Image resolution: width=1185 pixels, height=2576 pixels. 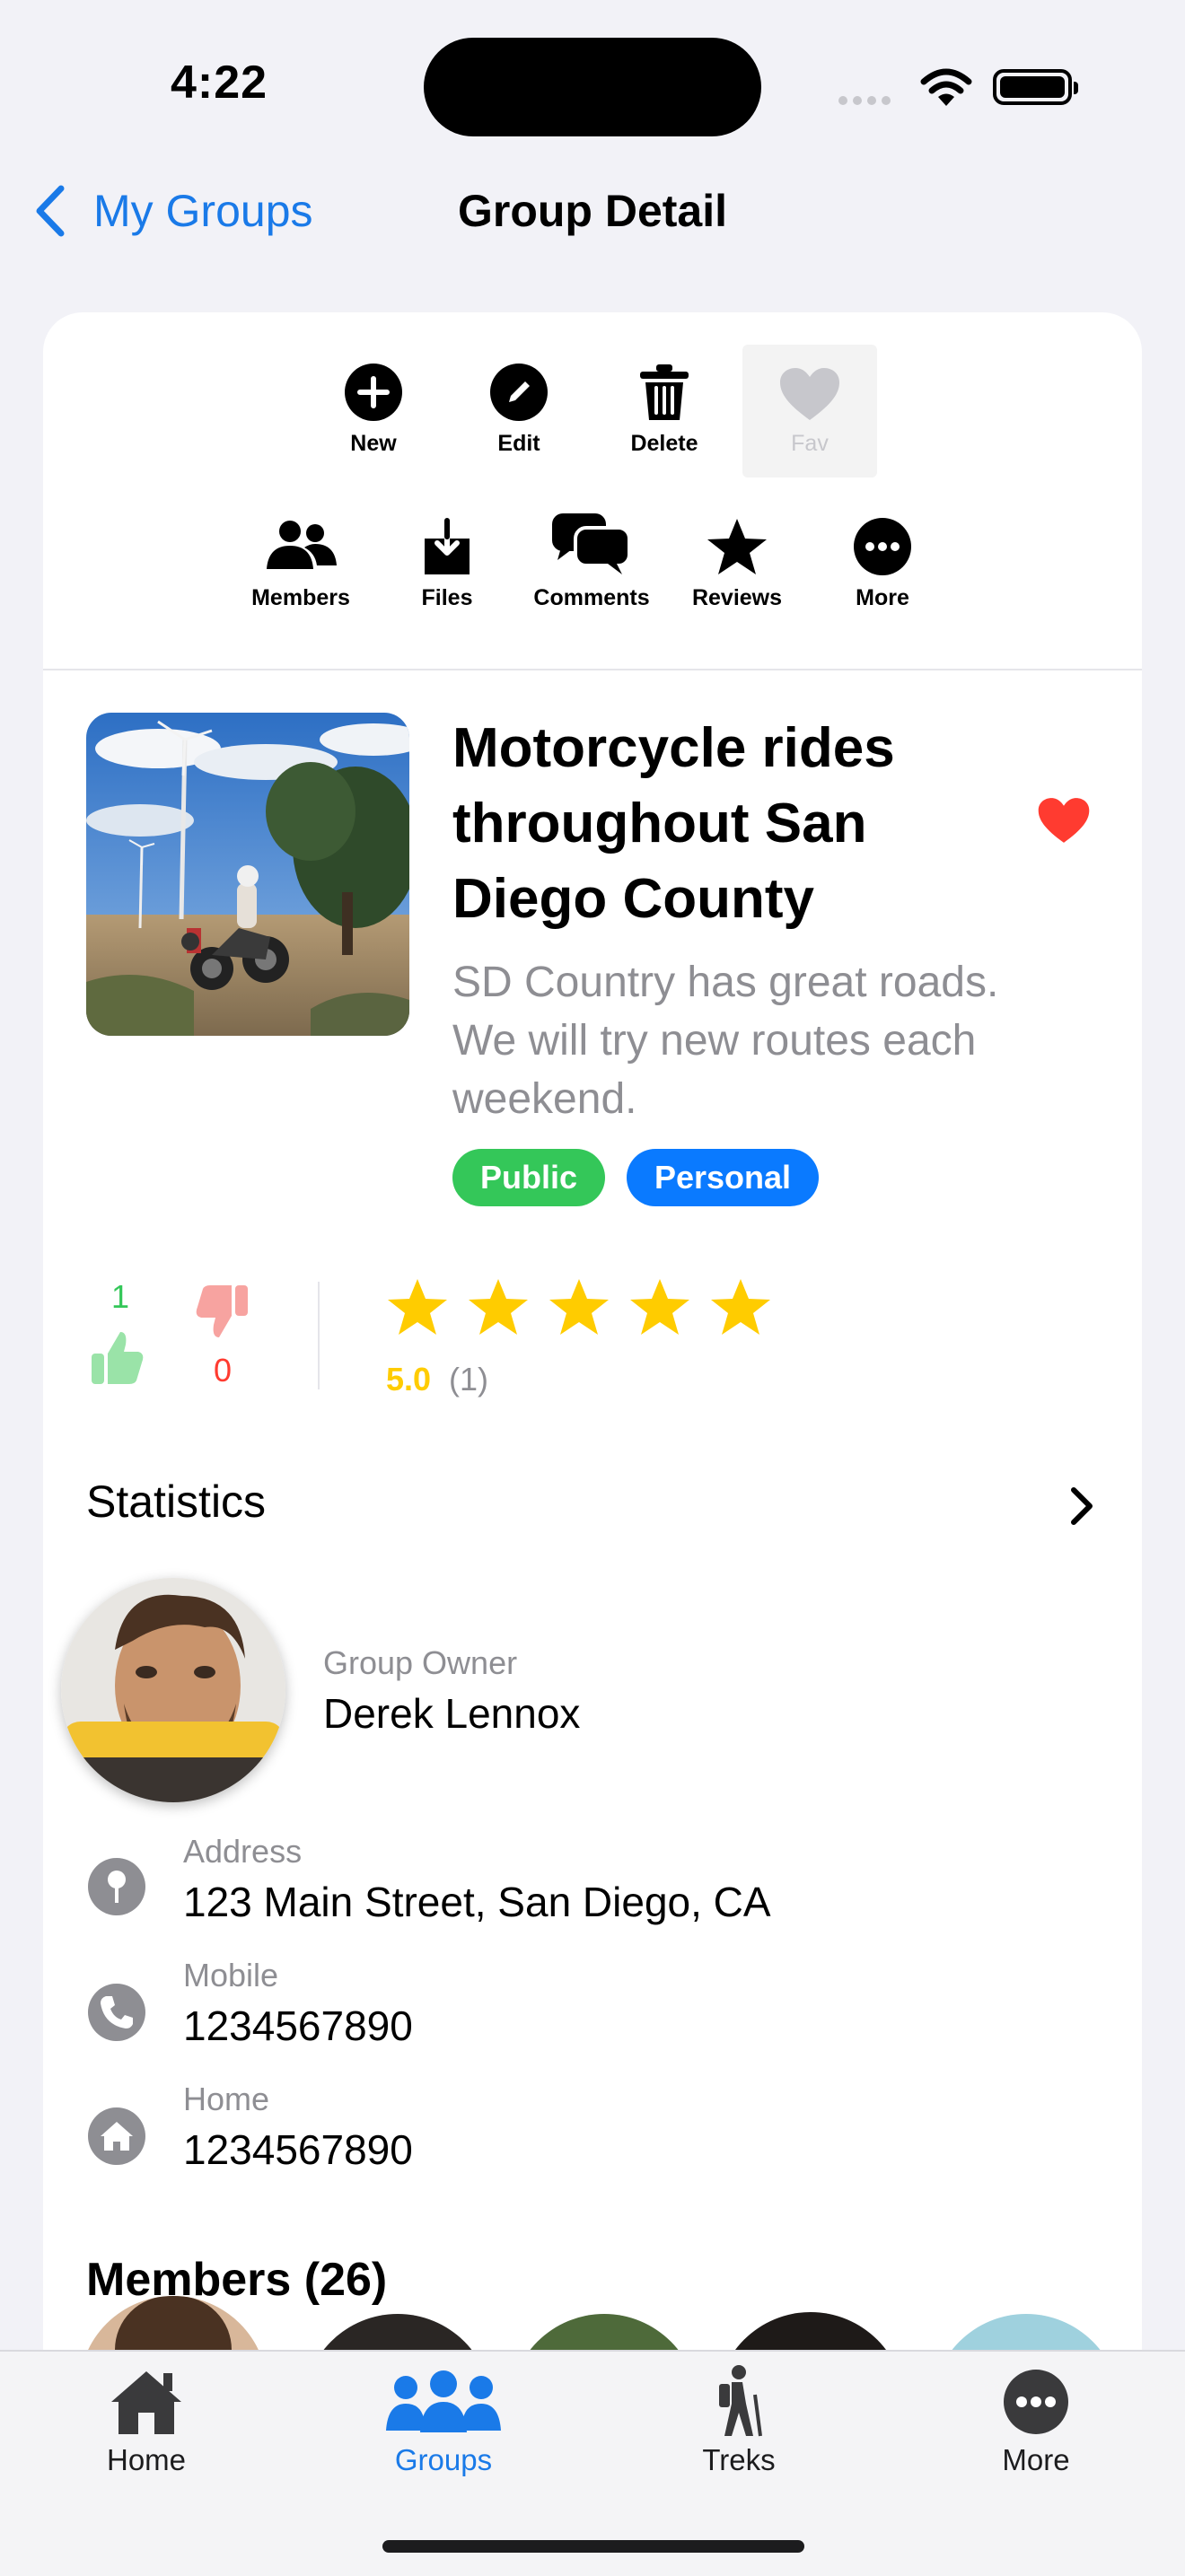 I want to click on cellular-signal-icon, so click(x=869, y=99).